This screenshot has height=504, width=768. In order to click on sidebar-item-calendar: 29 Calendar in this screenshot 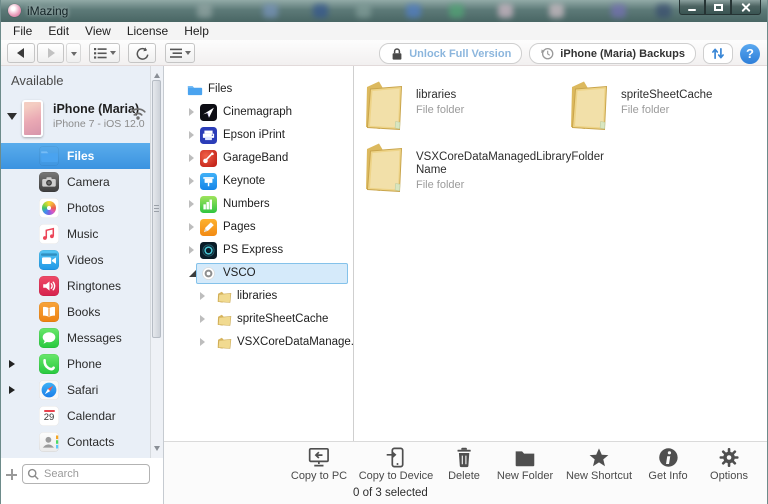, I will do `click(76, 416)`.